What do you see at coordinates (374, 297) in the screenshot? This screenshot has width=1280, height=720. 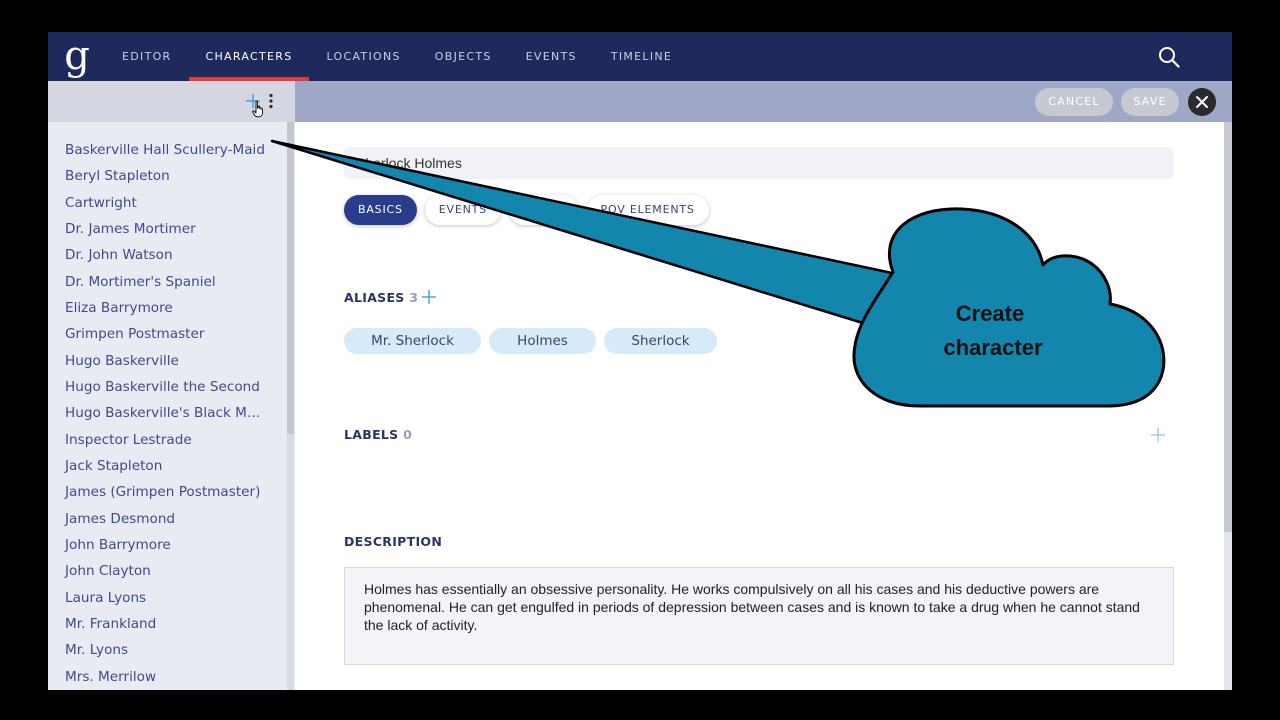 I see `aliases-label: ALIASES` at bounding box center [374, 297].